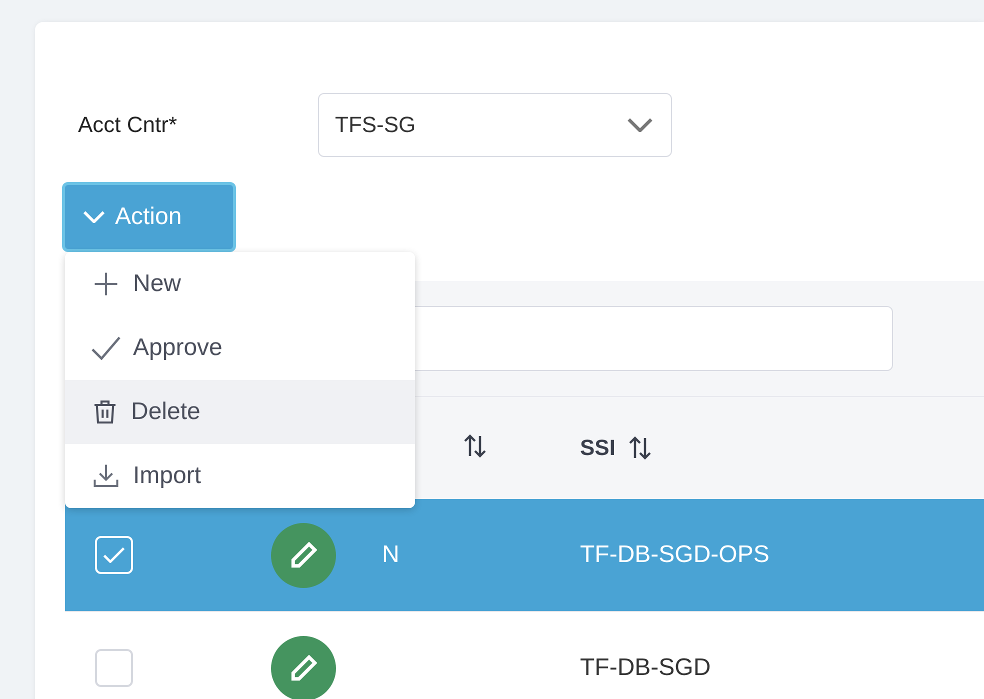 This screenshot has height=699, width=984. What do you see at coordinates (240, 348) in the screenshot?
I see `menu-item: Approve` at bounding box center [240, 348].